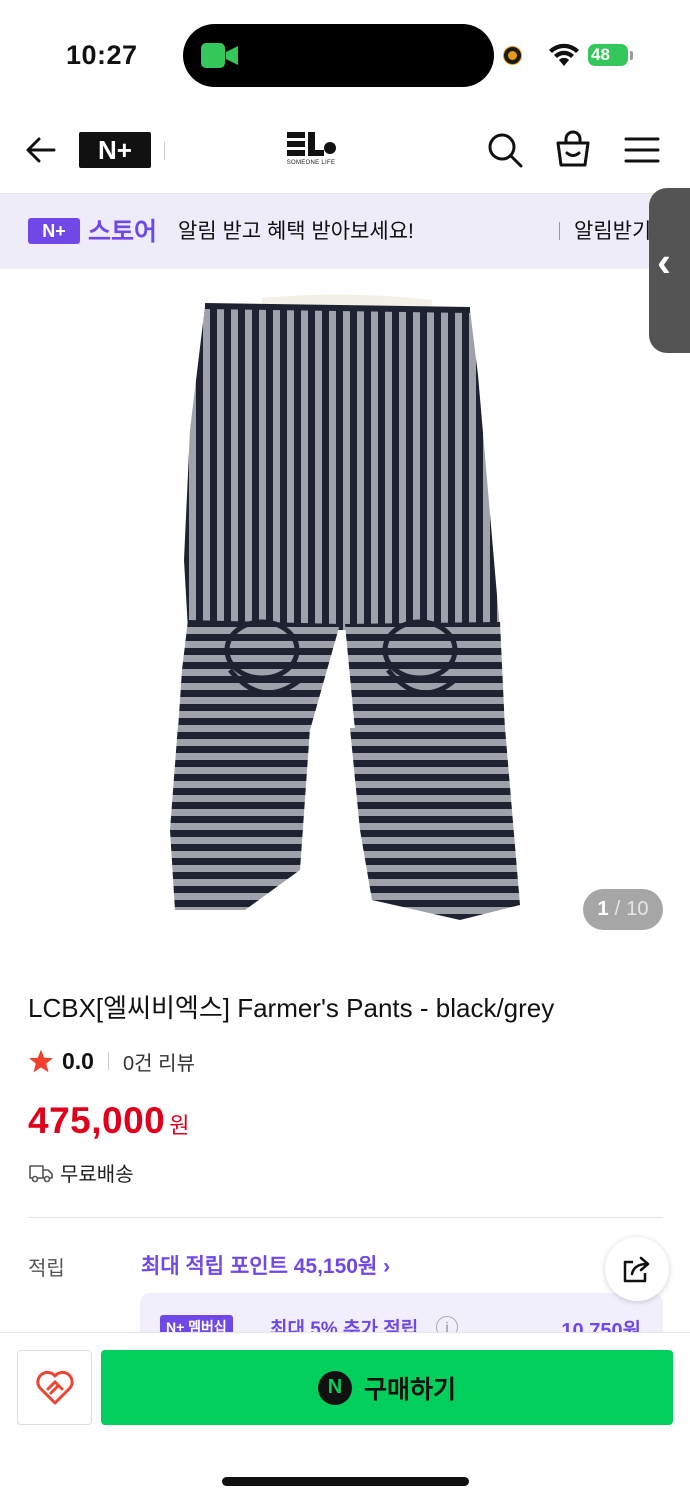  Describe the element at coordinates (164, 151) in the screenshot. I see `header-divider` at that location.